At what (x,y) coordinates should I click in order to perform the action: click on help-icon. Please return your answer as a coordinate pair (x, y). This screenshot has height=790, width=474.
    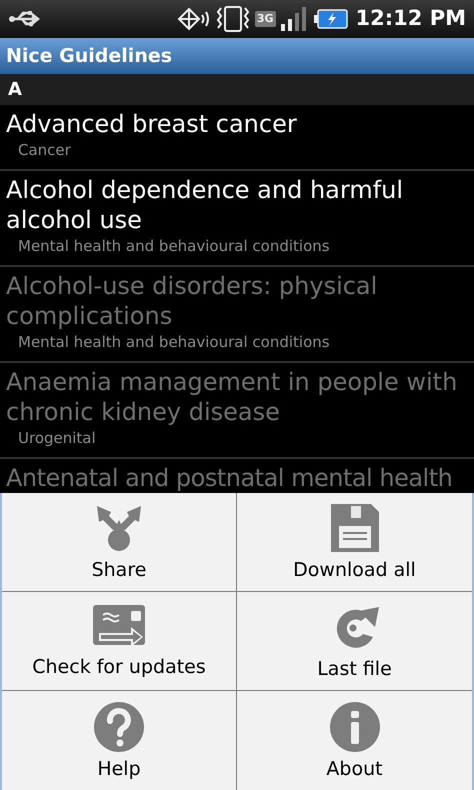
    Looking at the image, I should click on (119, 726).